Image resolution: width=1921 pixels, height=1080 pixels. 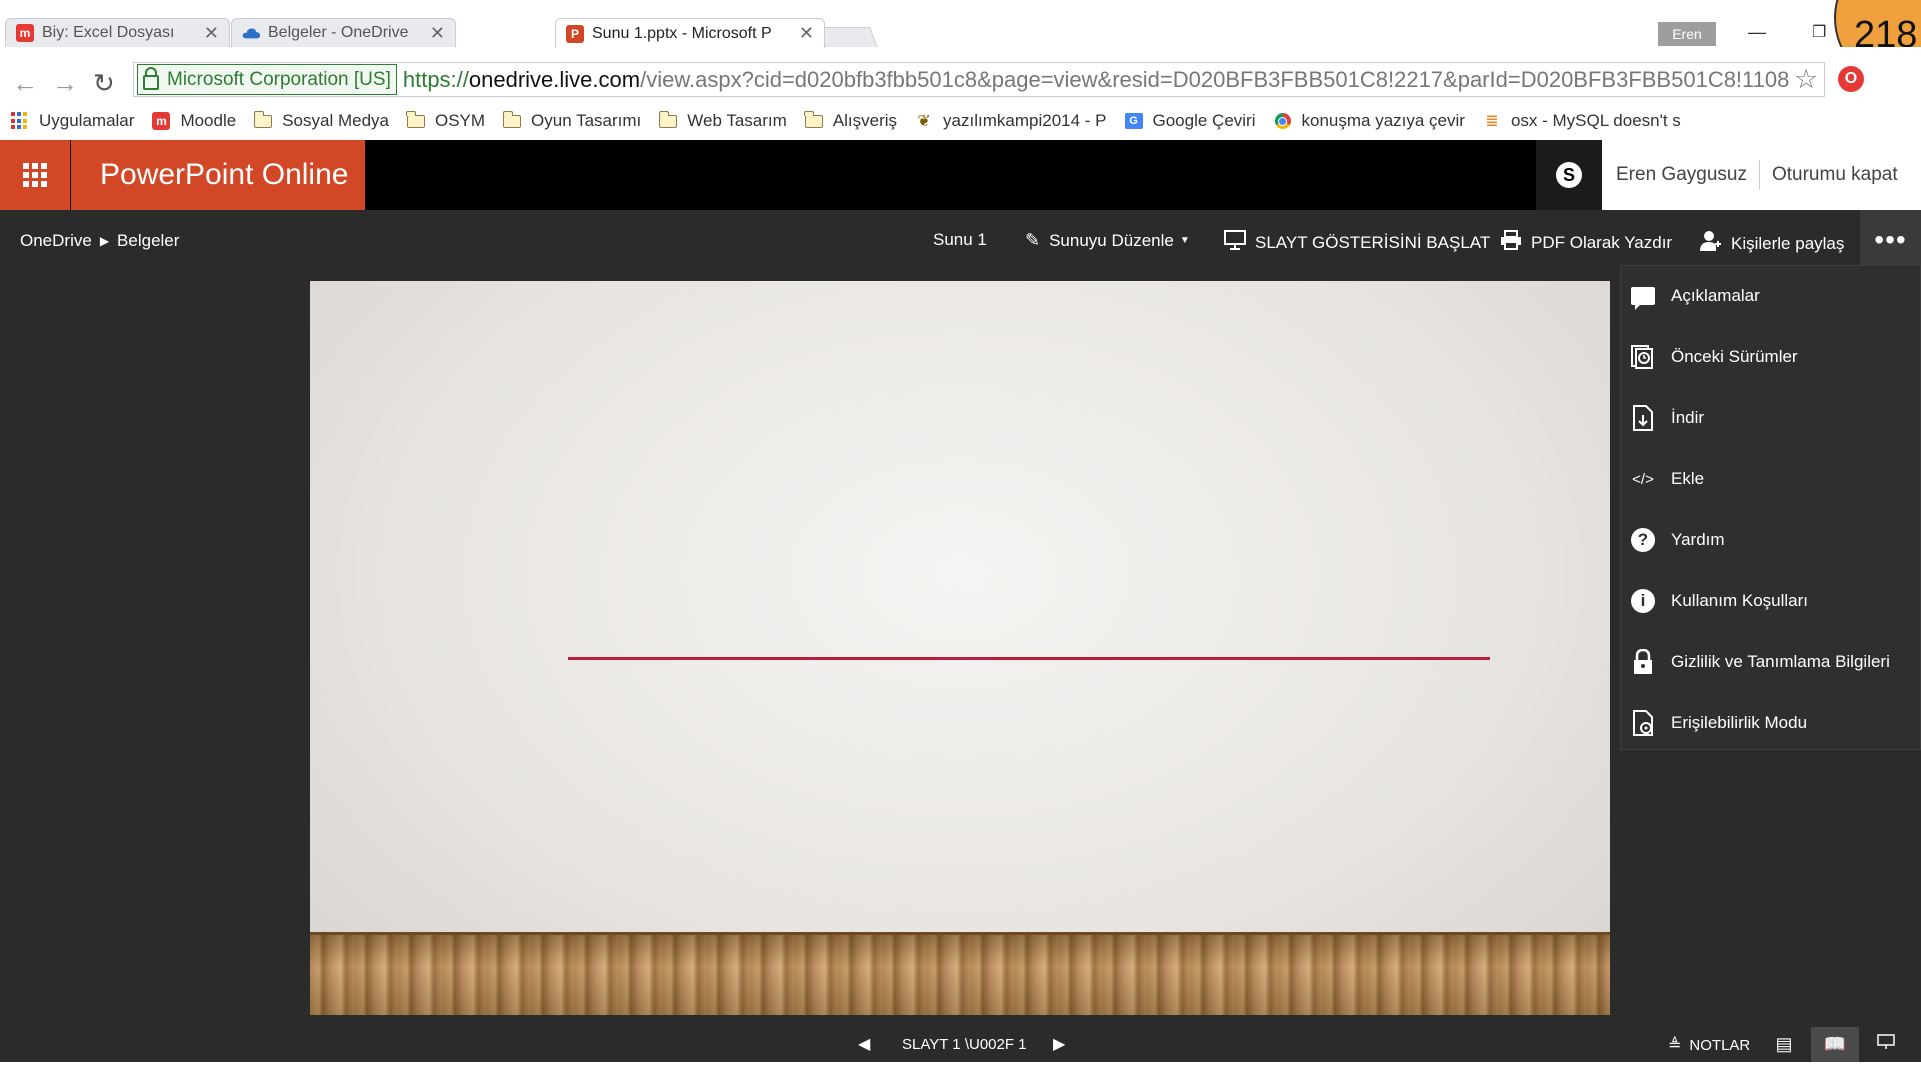 What do you see at coordinates (1698, 539) in the screenshot?
I see `menu-item-label: Yardım` at bounding box center [1698, 539].